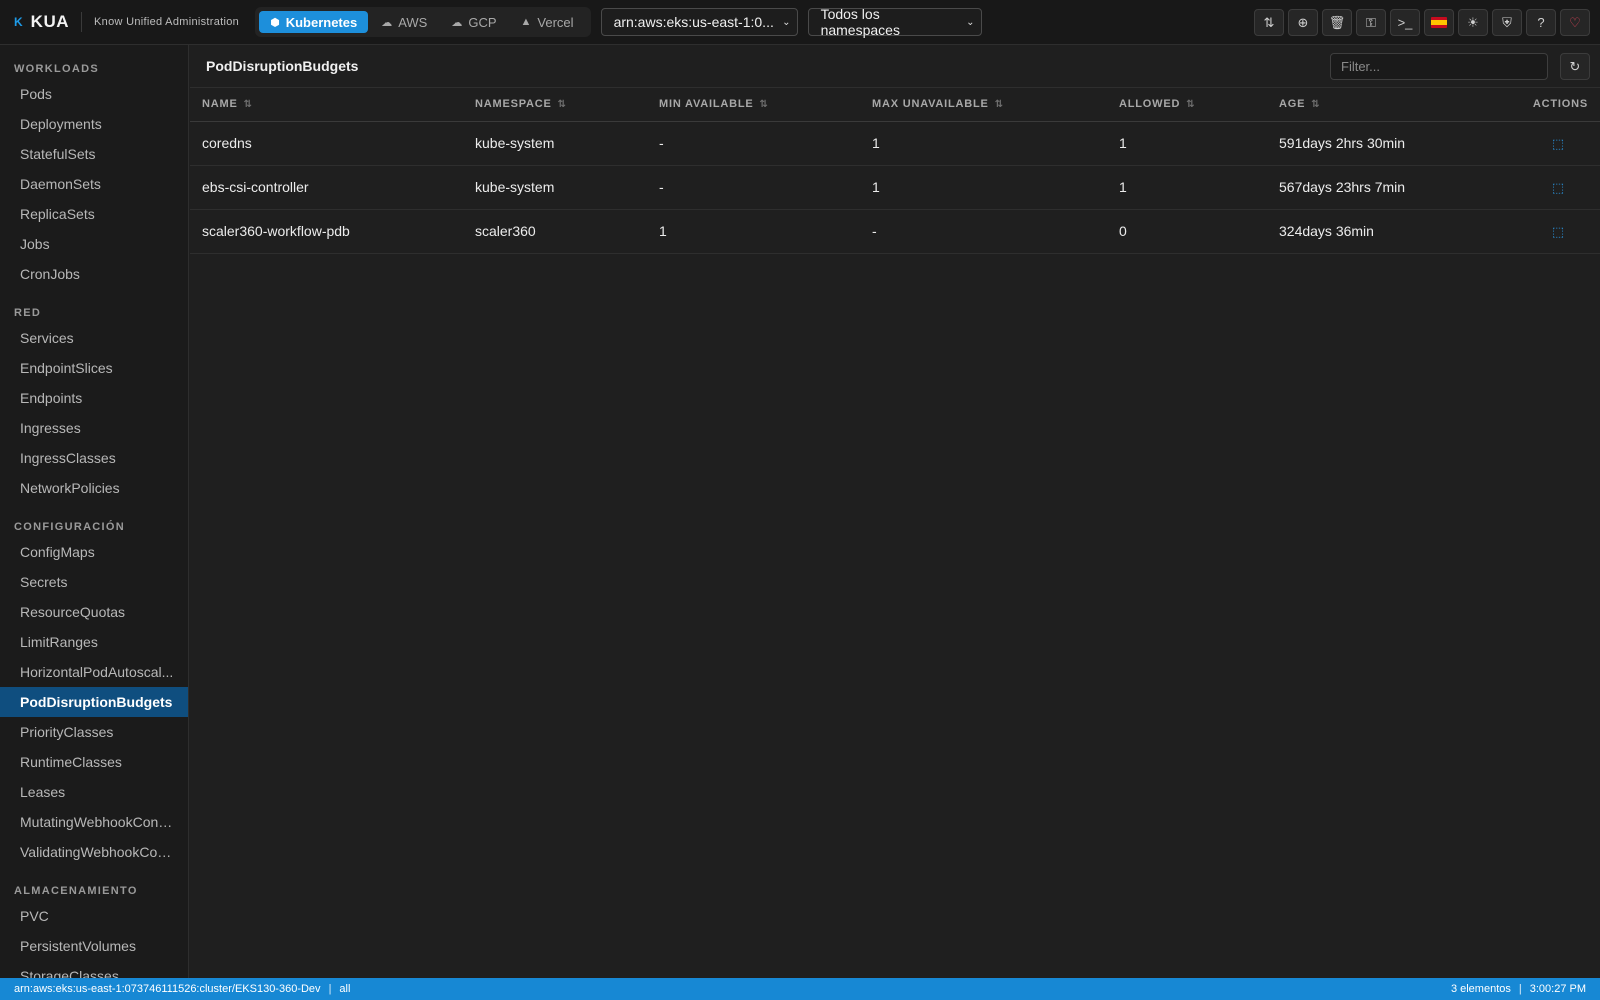 The height and width of the screenshot is (1000, 1600). Describe the element at coordinates (94, 458) in the screenshot. I see `sidebar-item-ingressclasses: IngressClasses` at that location.